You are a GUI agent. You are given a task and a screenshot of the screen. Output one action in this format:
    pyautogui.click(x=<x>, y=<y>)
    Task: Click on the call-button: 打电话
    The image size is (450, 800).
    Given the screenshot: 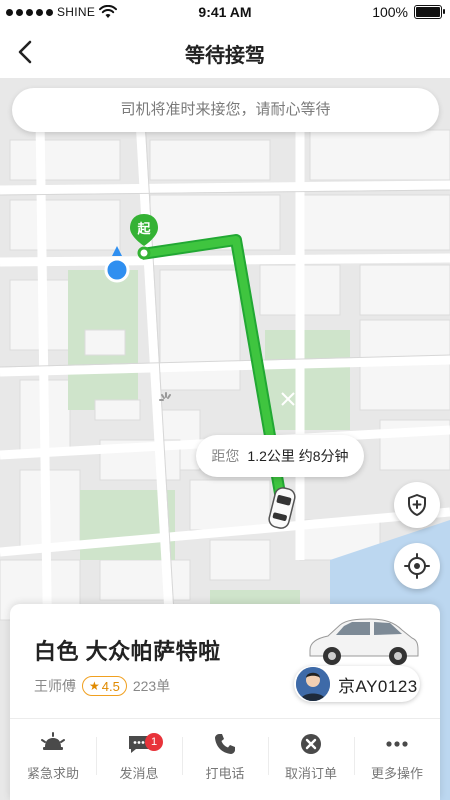 What is the action you would take?
    pyautogui.click(x=225, y=759)
    